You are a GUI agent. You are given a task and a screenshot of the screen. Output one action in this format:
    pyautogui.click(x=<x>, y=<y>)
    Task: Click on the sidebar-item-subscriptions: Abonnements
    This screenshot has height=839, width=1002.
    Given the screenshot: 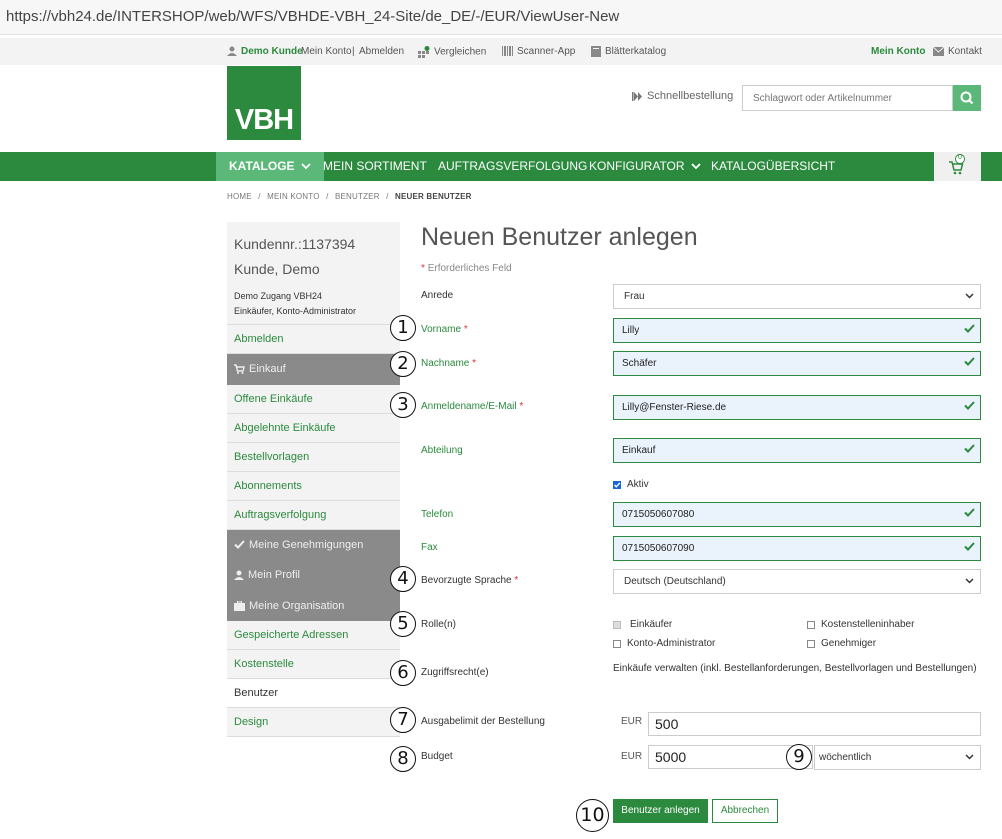 What is the action you would take?
    pyautogui.click(x=313, y=486)
    